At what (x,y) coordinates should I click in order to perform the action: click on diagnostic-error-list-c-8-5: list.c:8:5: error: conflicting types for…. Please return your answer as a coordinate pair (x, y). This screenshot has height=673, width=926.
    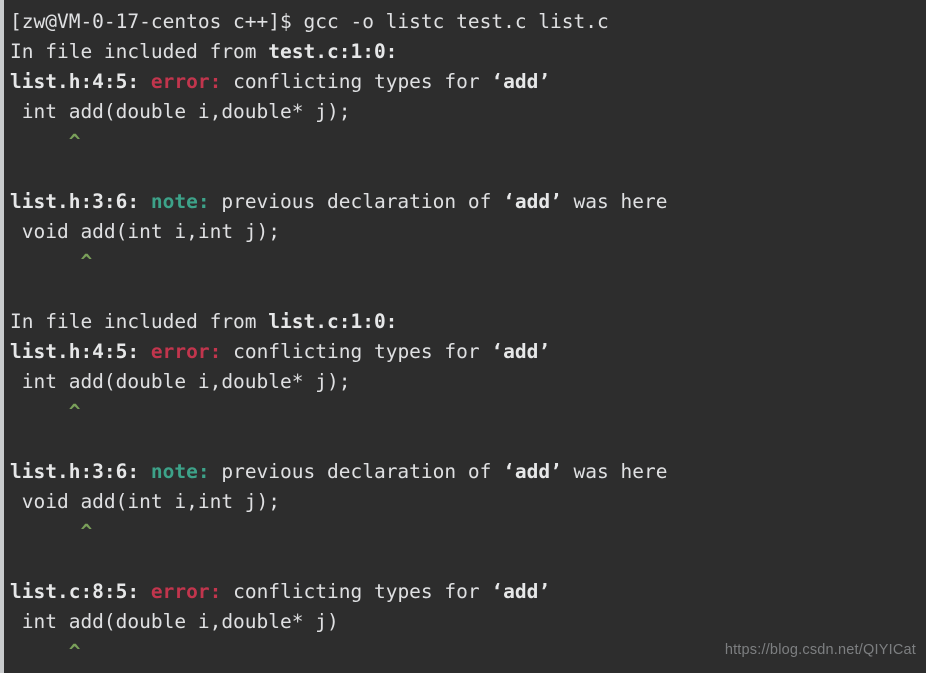
    Looking at the image, I should click on (465, 592).